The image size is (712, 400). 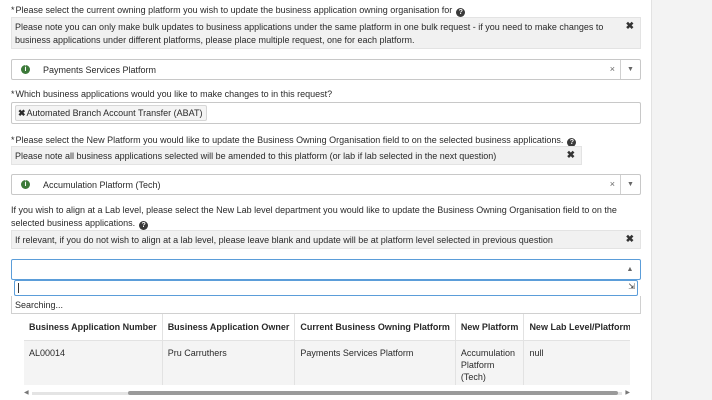 What do you see at coordinates (80, 223) in the screenshot?
I see `q4-label-line2: selected business applications.?` at bounding box center [80, 223].